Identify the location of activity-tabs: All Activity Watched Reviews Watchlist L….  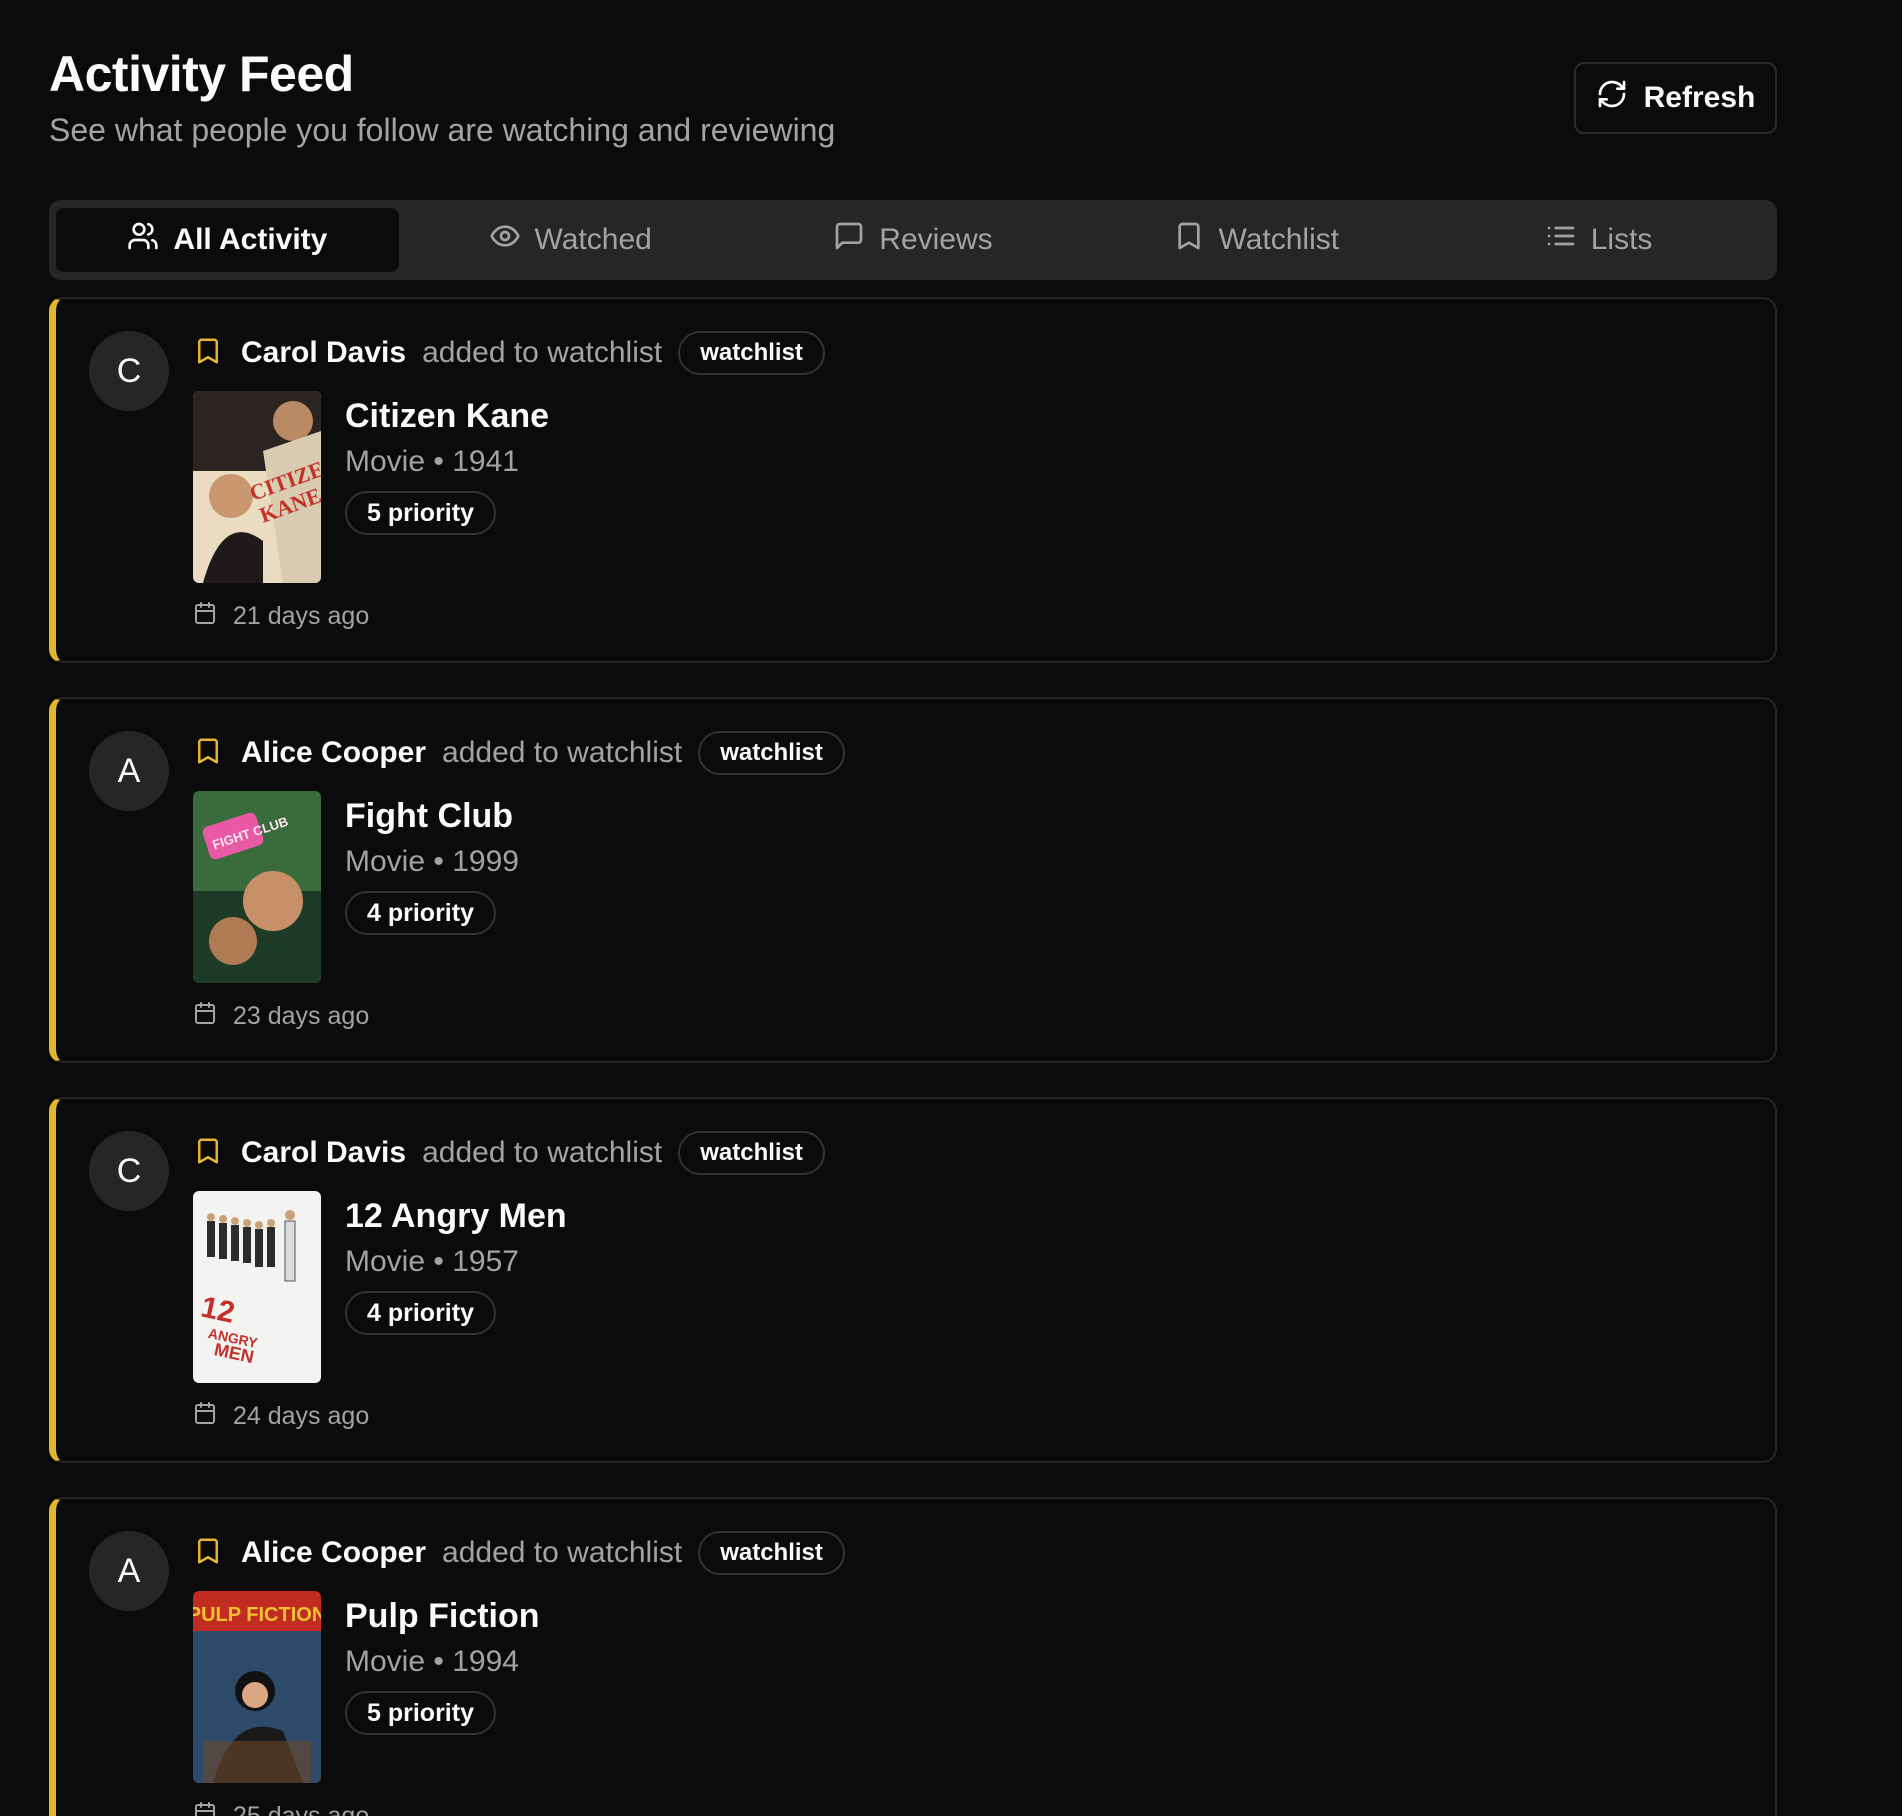
(913, 240).